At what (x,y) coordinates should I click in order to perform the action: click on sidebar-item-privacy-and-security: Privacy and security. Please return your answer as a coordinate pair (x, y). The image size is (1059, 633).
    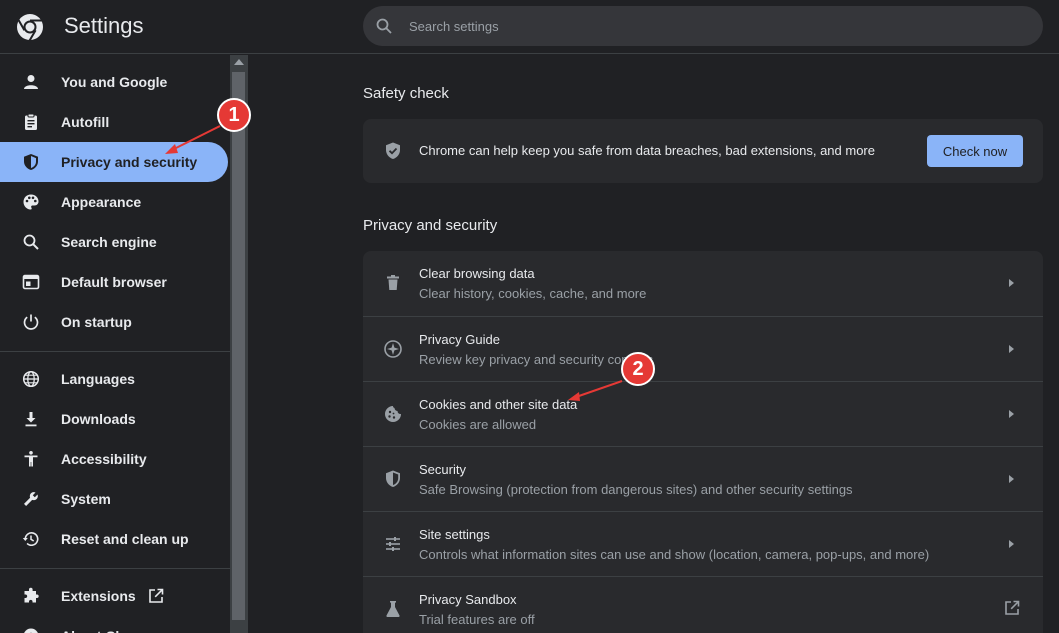
    Looking at the image, I should click on (114, 162).